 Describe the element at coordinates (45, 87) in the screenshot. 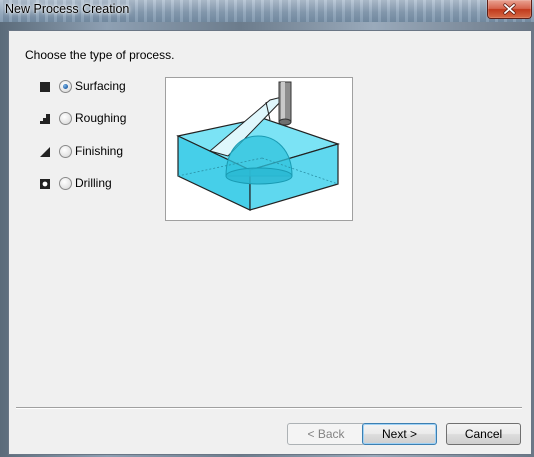

I see `surfacing-icon` at that location.